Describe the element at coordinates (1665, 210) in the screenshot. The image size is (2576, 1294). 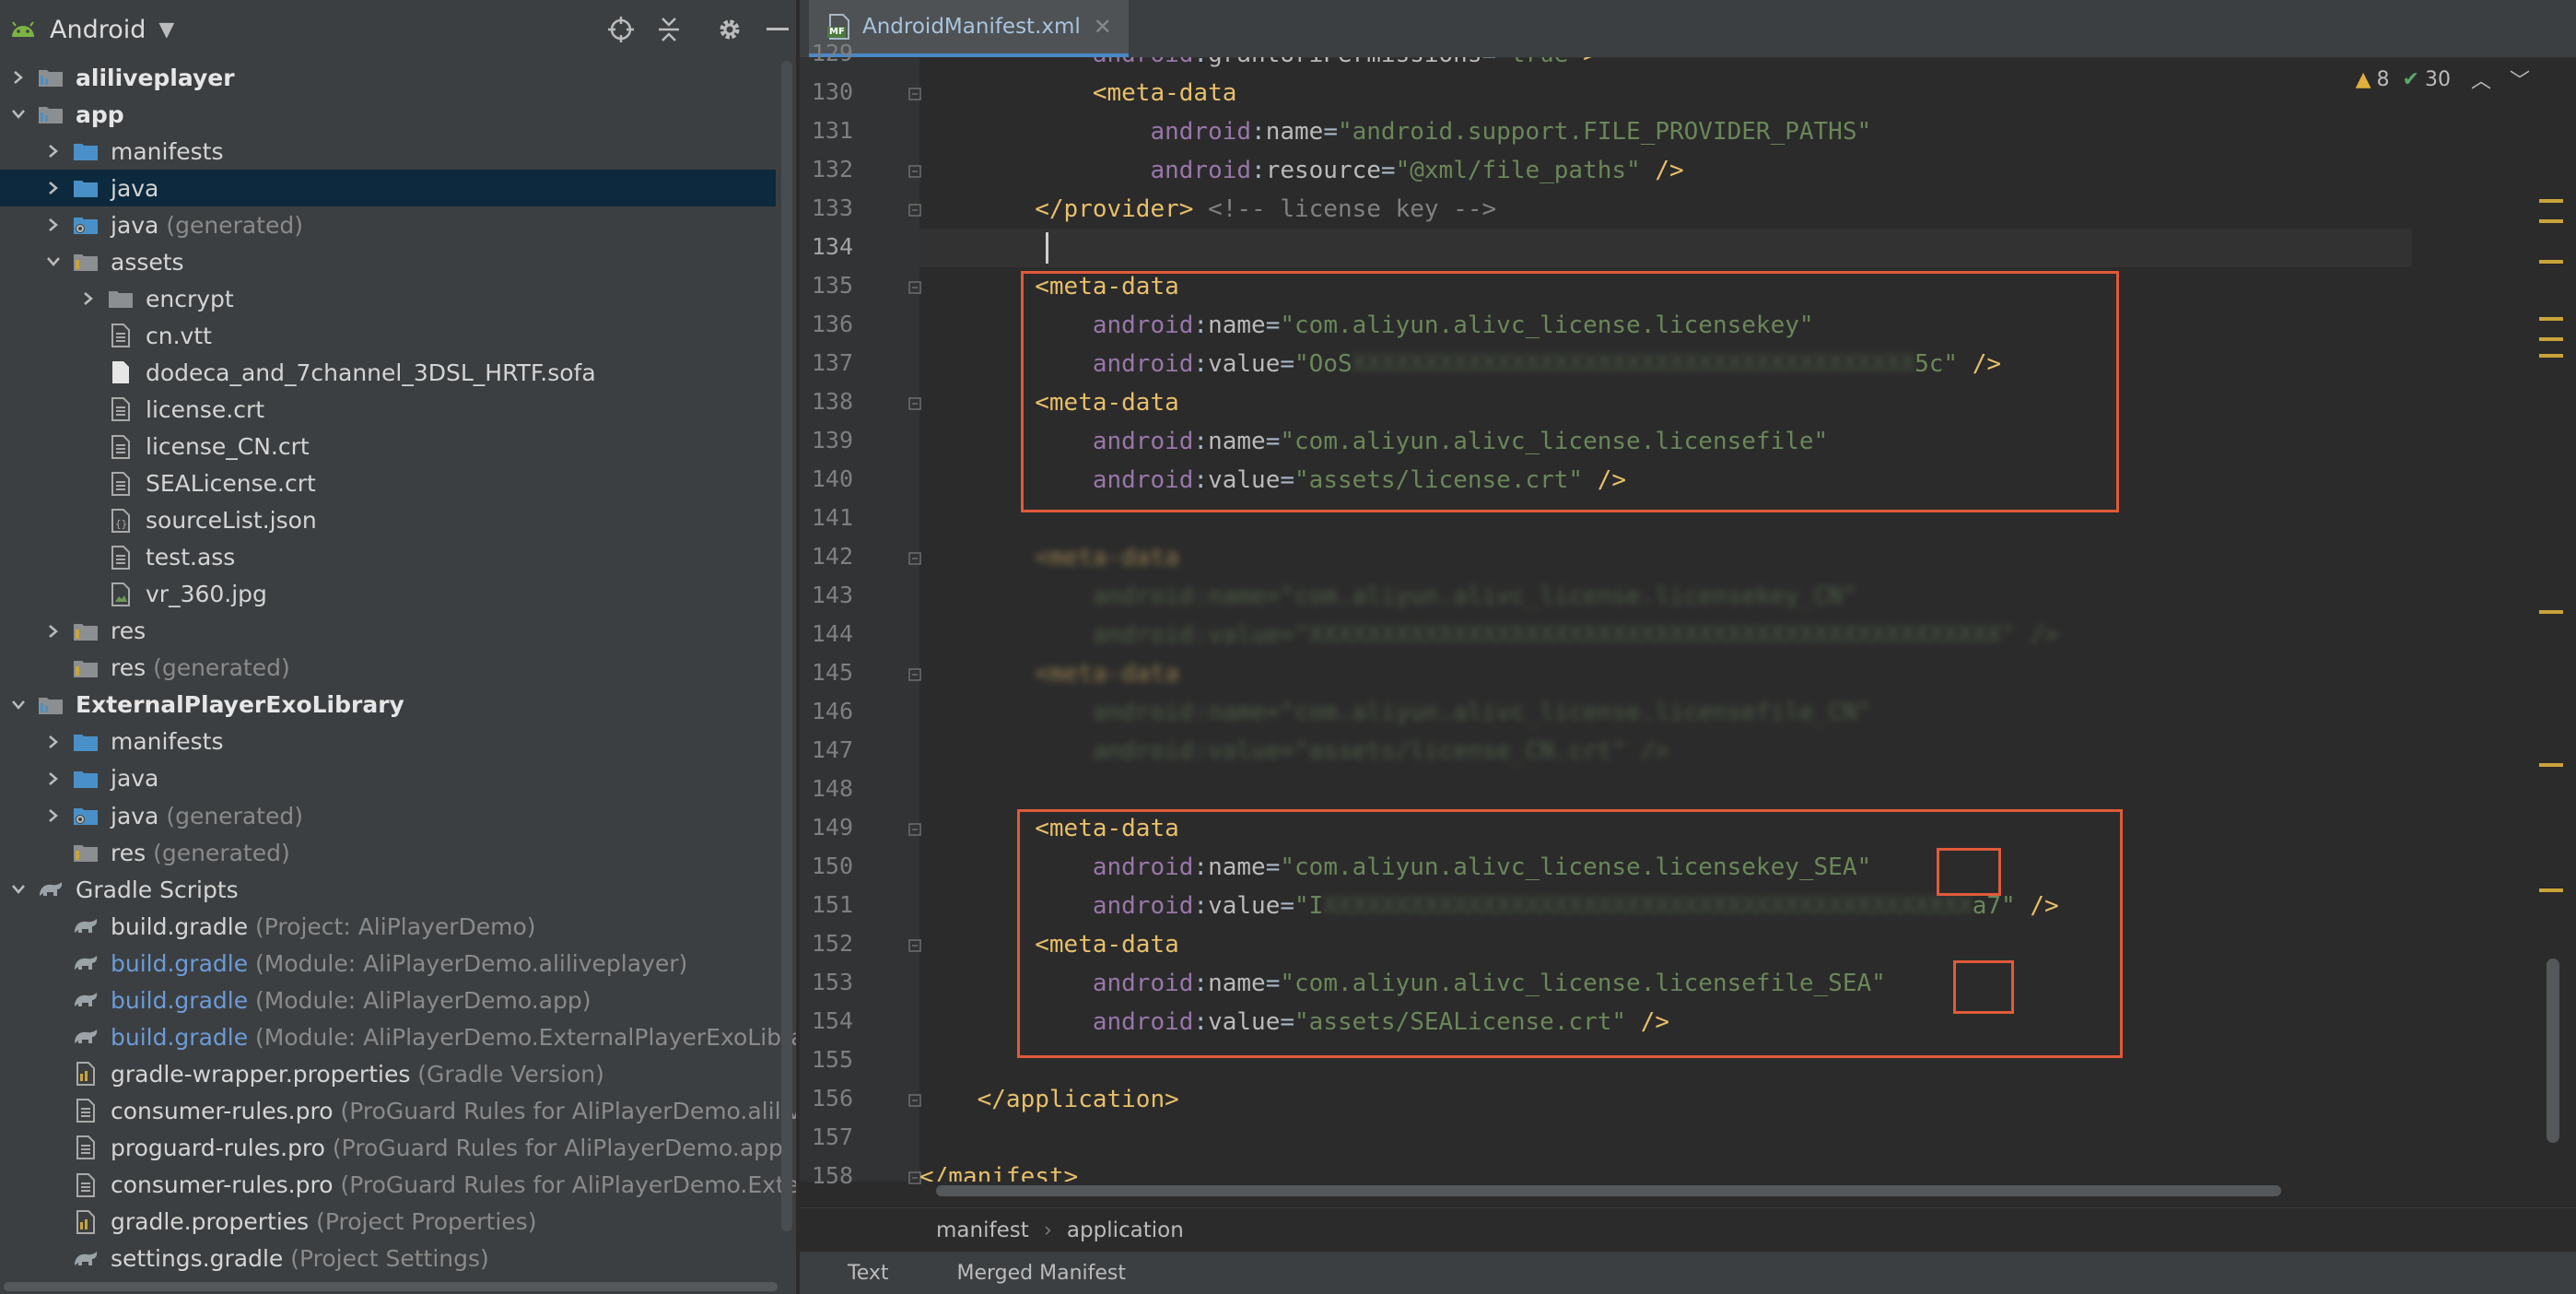
I see `code-line: </provider> <!-- license key -->` at that location.